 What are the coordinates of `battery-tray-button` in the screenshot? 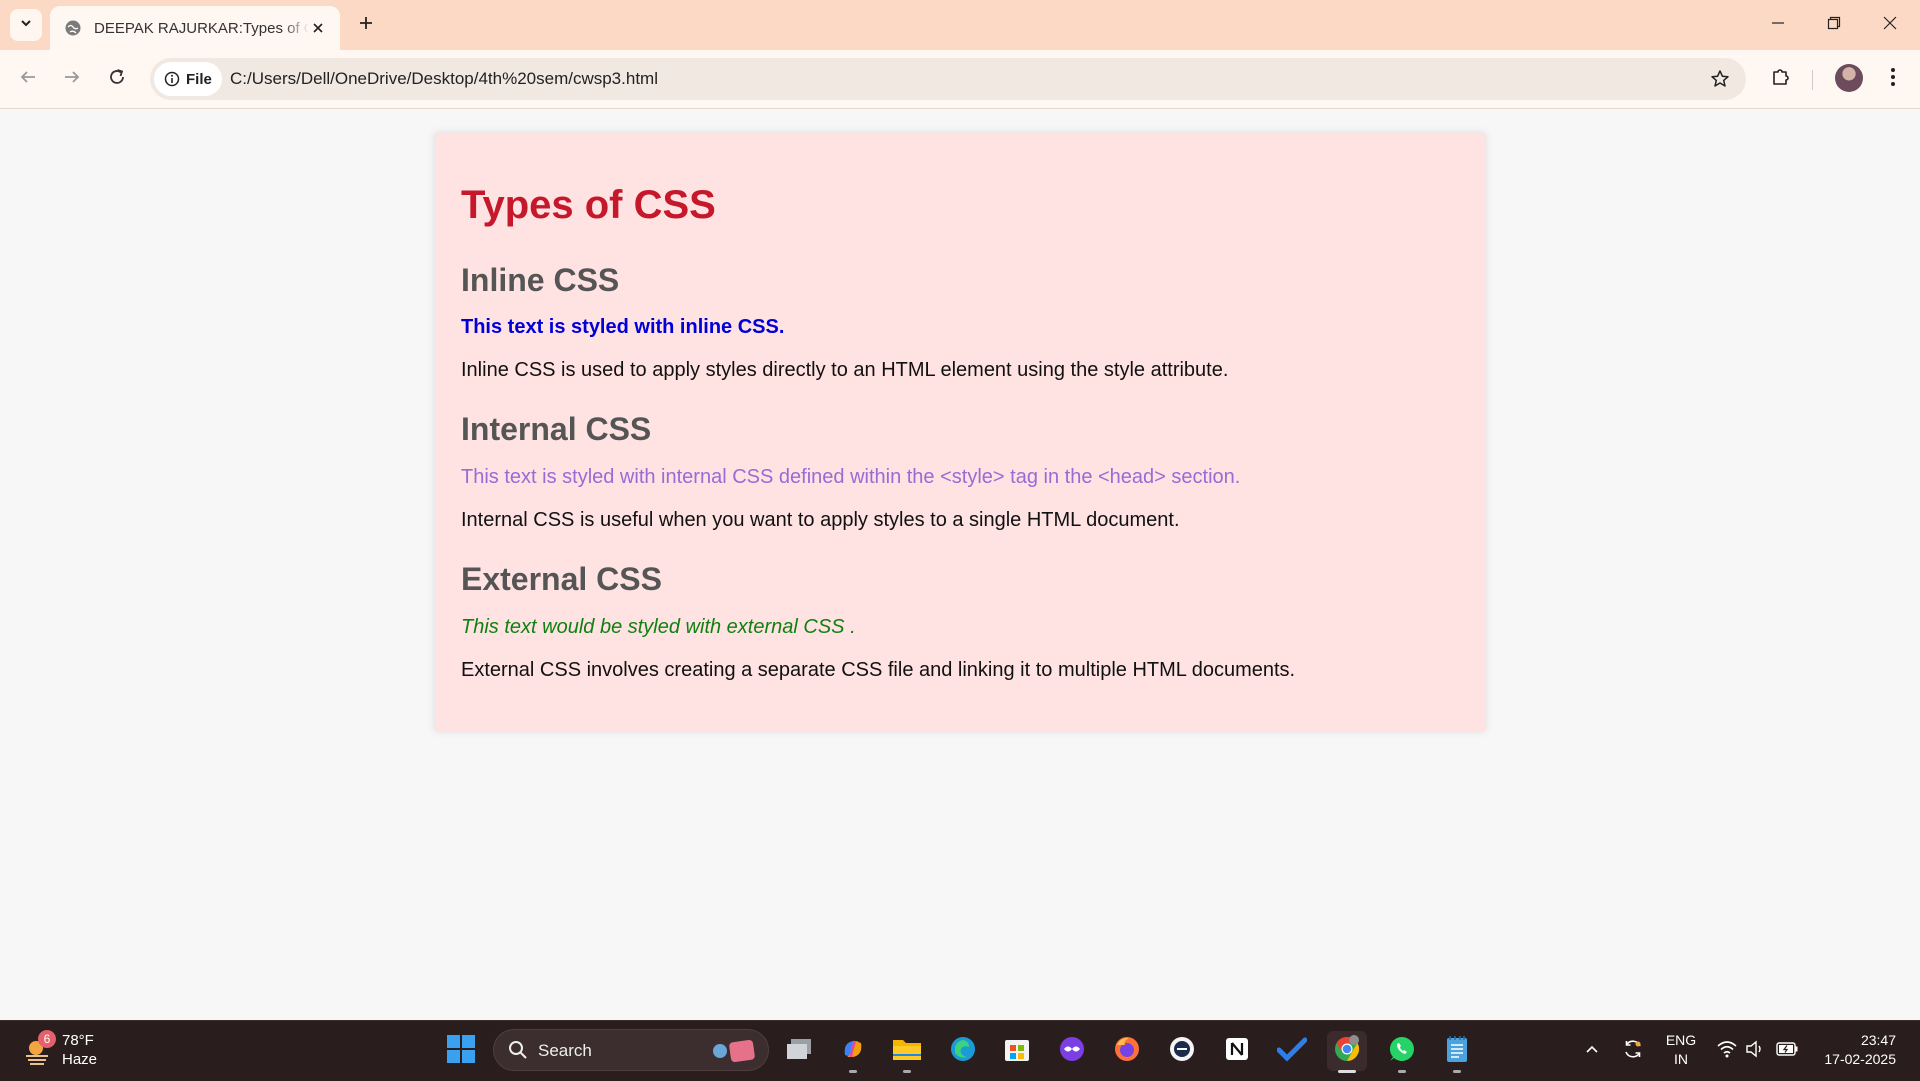 It's located at (1787, 1051).